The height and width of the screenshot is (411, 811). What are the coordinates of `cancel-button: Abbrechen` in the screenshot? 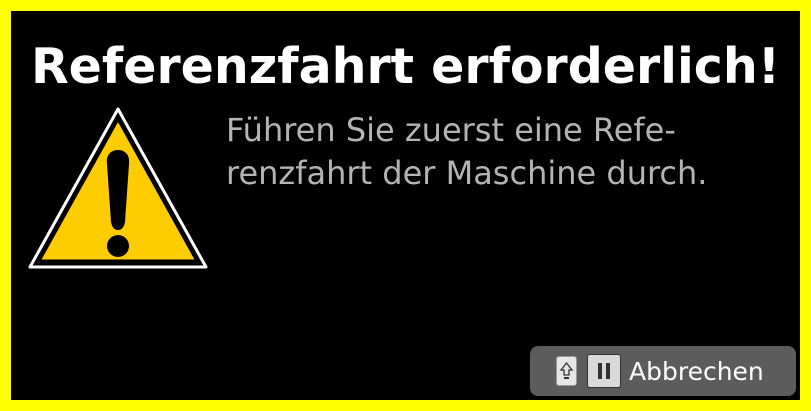 It's located at (663, 371).